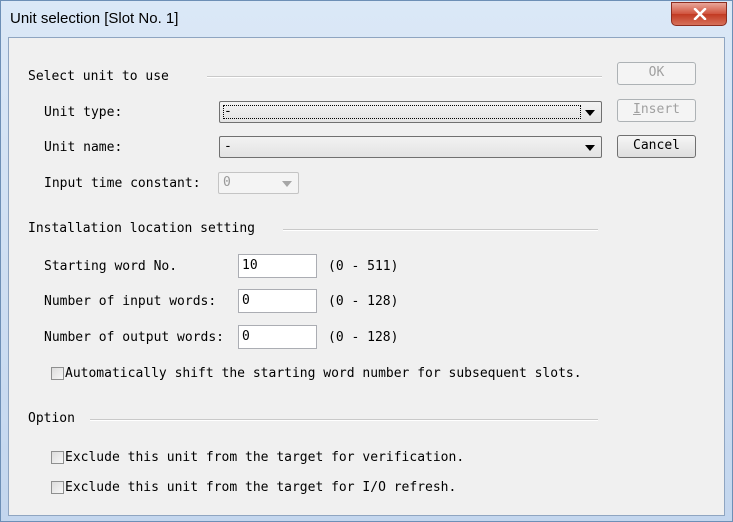  I want to click on focus-rectangle, so click(402, 112).